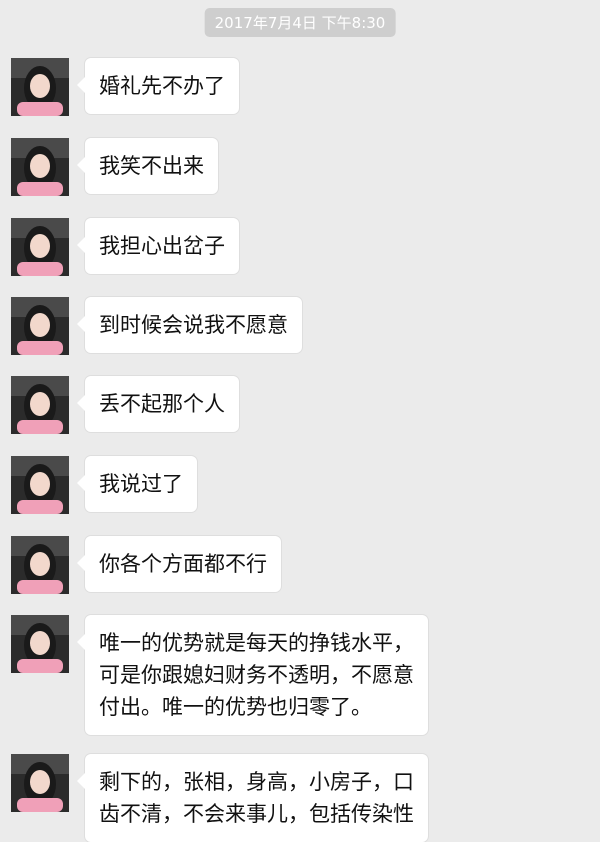 The image size is (600, 842). Describe the element at coordinates (235, 707) in the screenshot. I see `message-text-line: 付出。唯一的优势也归零了。` at that location.